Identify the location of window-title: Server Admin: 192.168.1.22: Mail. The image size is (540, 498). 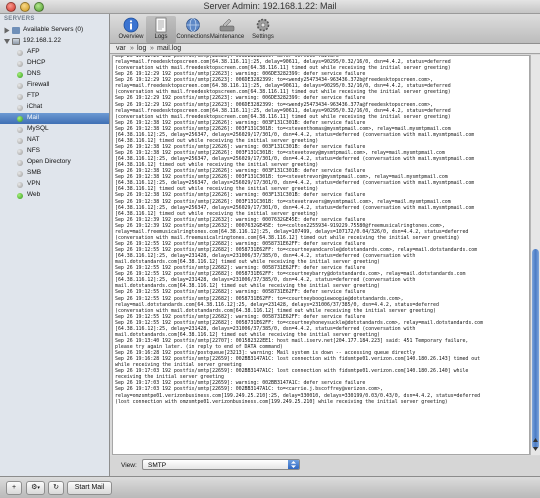
(270, 6).